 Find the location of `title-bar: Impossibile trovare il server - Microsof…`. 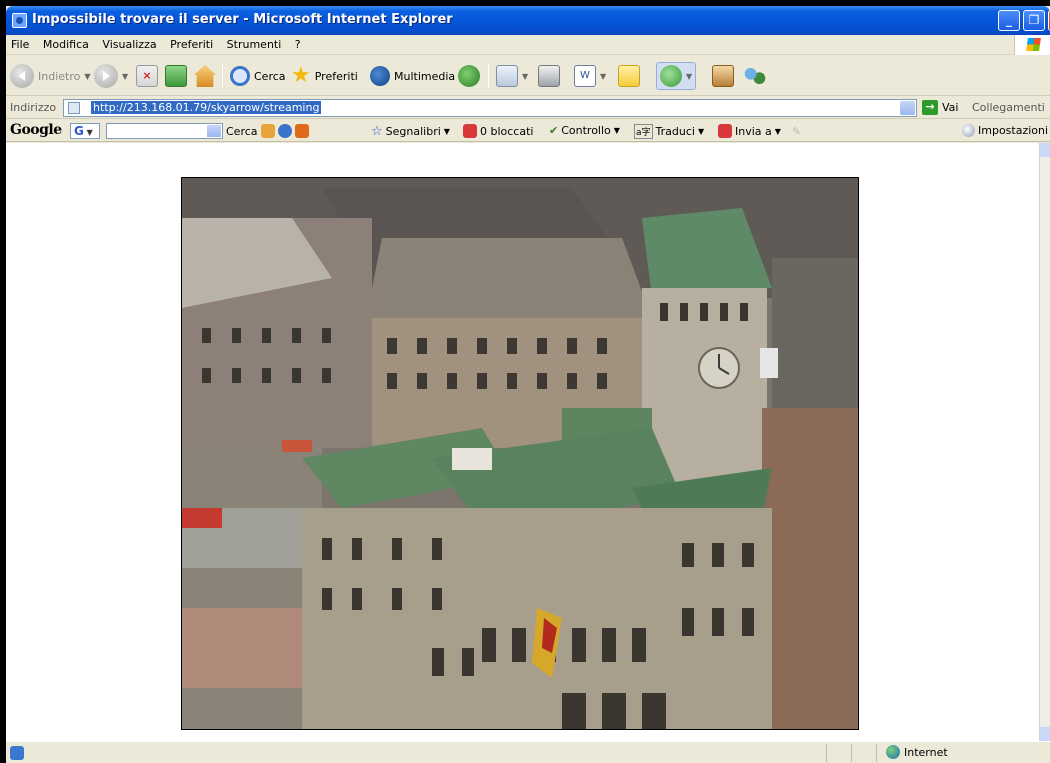

title-bar: Impossibile trovare il server - Microsof… is located at coordinates (528, 20).